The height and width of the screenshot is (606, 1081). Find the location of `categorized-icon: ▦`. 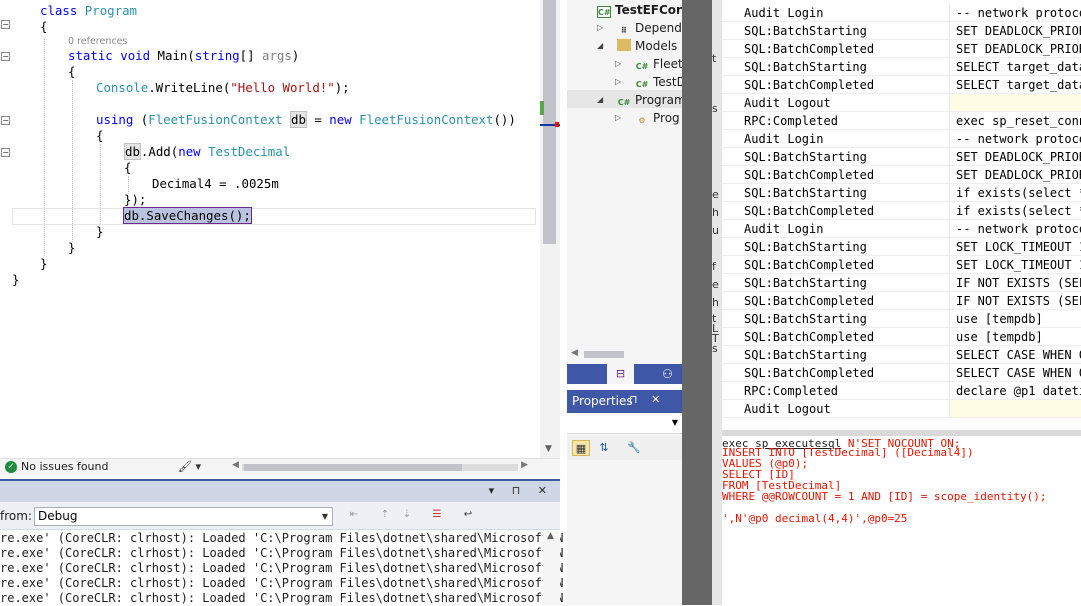

categorized-icon: ▦ is located at coordinates (581, 448).